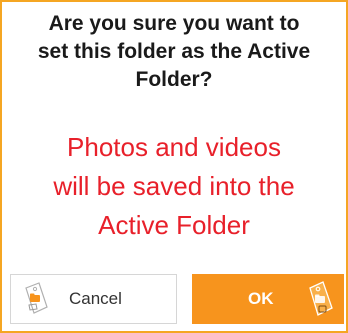 The width and height of the screenshot is (348, 333). I want to click on cancel-button: Cancel, so click(93, 299).